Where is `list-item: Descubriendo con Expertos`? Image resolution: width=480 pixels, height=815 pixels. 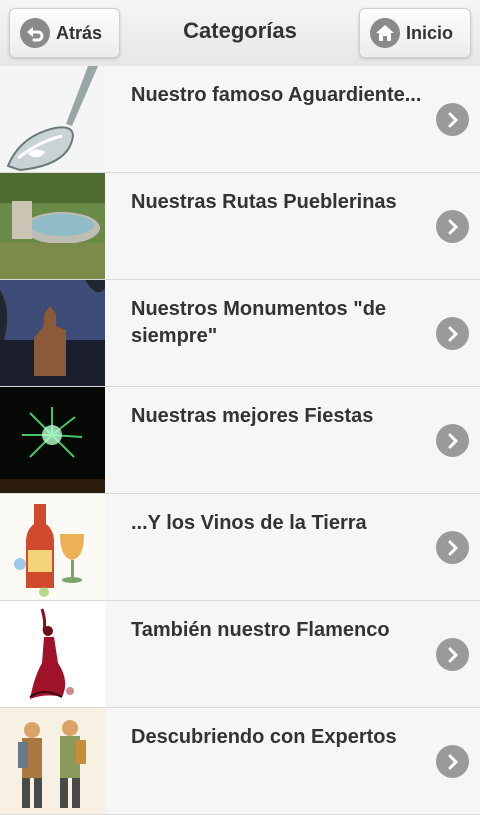 list-item: Descubriendo con Expertos is located at coordinates (240, 761).